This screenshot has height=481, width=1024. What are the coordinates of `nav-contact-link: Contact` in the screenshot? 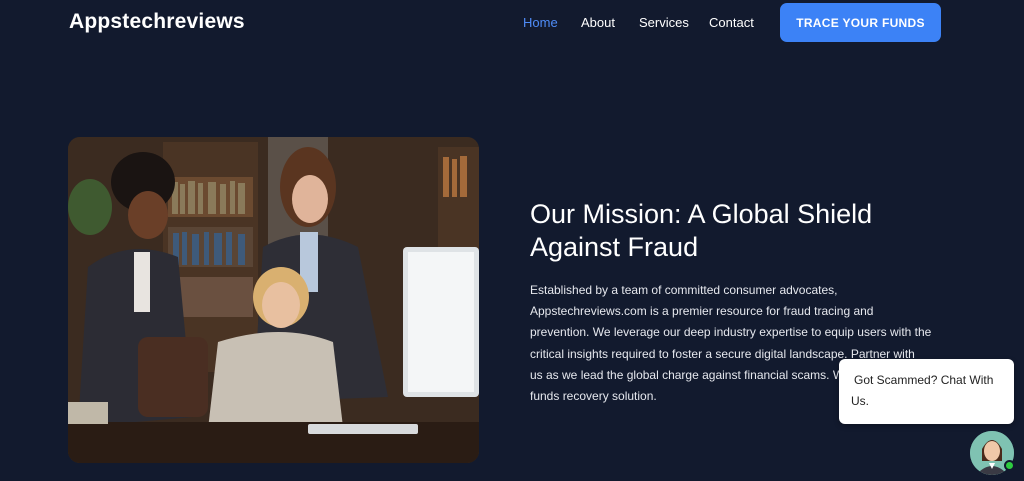 It's located at (731, 22).